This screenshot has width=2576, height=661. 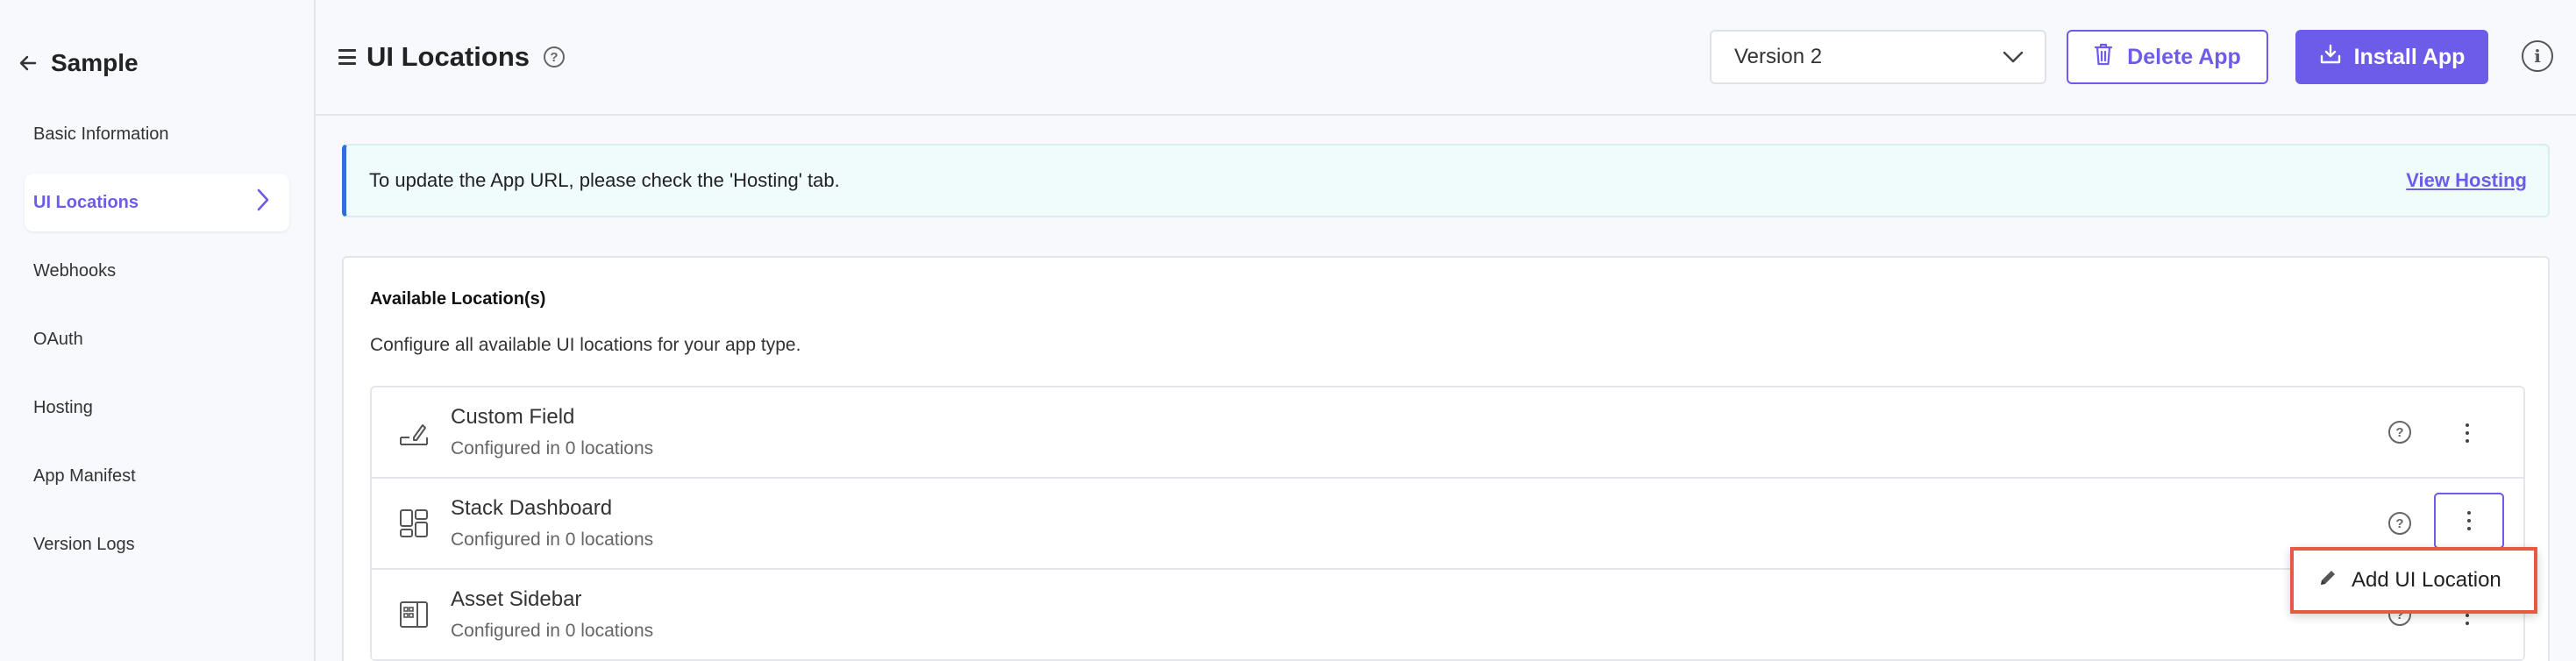 What do you see at coordinates (2103, 57) in the screenshot?
I see `trash-icon` at bounding box center [2103, 57].